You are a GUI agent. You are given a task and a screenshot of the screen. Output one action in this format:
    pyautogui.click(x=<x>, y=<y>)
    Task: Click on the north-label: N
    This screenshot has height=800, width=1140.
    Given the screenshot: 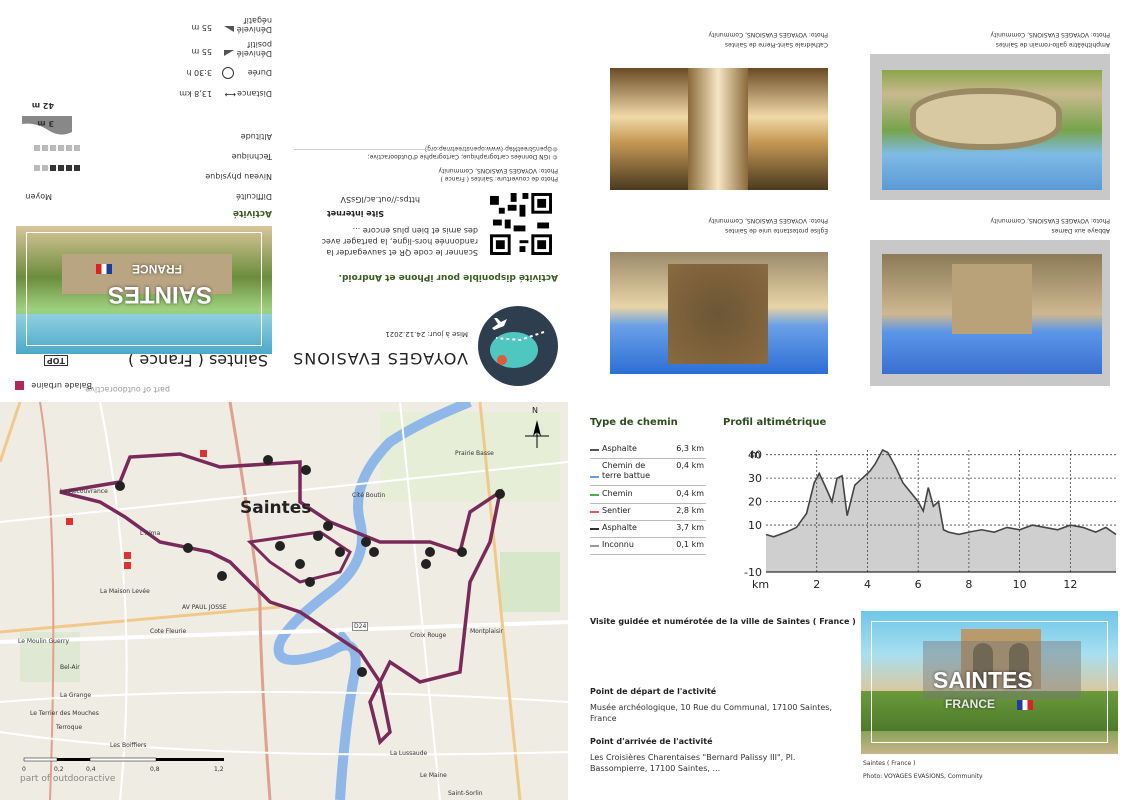 What is the action you would take?
    pyautogui.click(x=535, y=410)
    